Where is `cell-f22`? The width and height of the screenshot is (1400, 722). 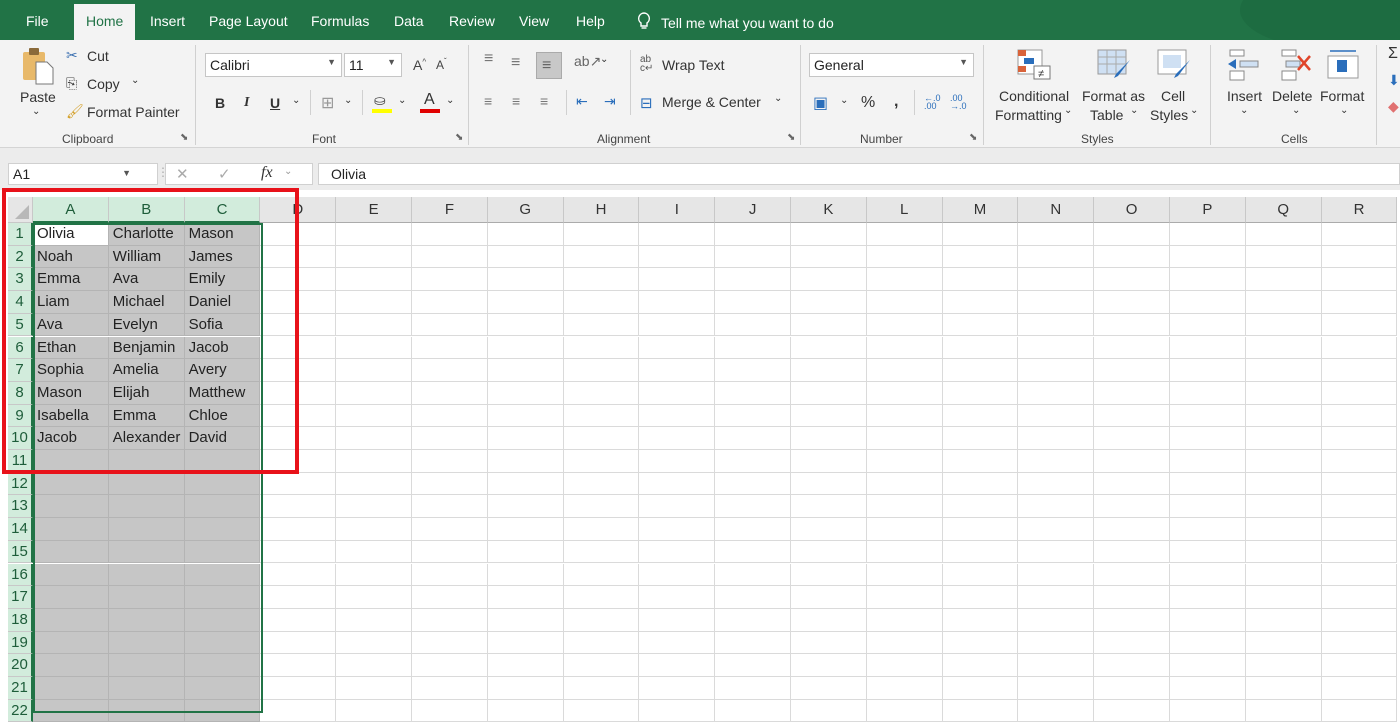
cell-f22 is located at coordinates (450, 710).